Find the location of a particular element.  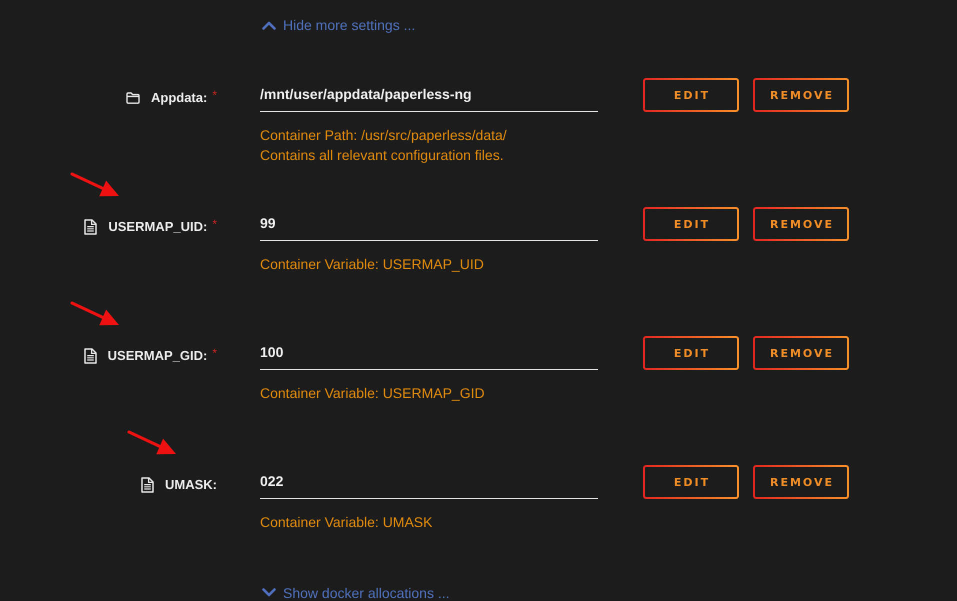

field-description: Container Variable: USERMAP_GID is located at coordinates (373, 393).